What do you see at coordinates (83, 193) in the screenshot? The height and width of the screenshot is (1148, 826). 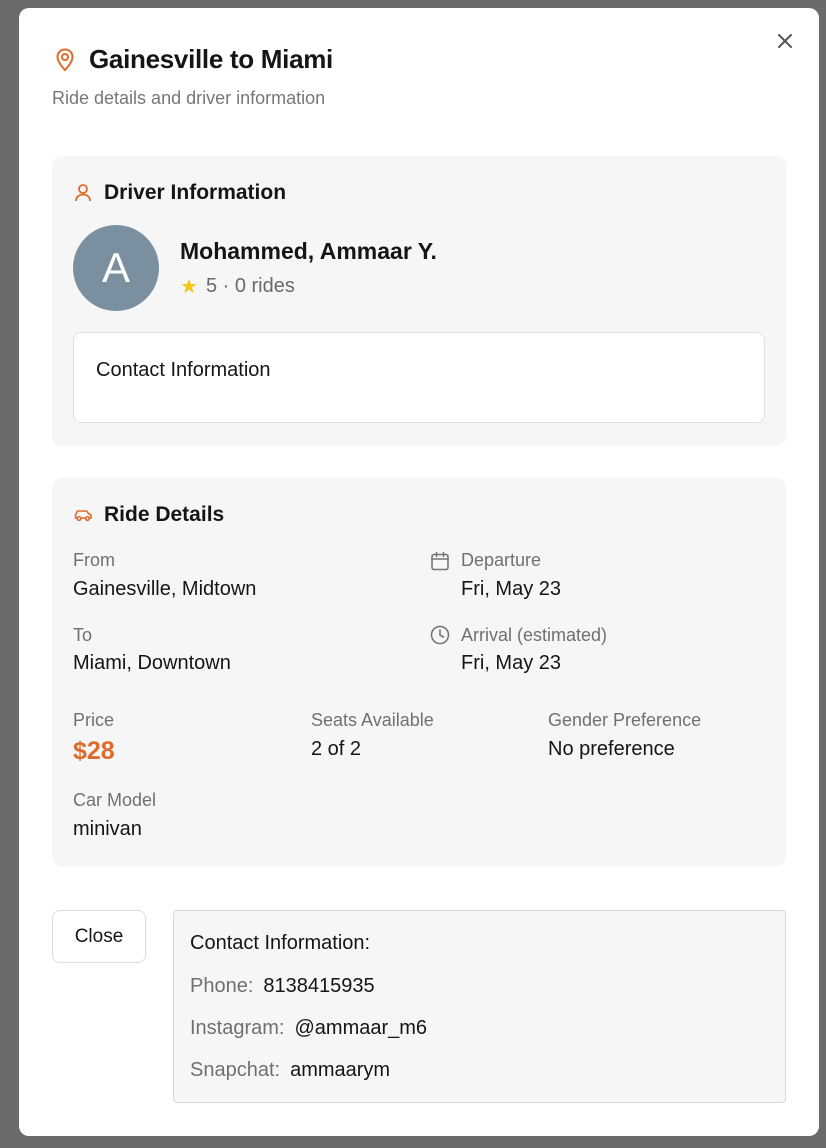 I see `user-icon` at bounding box center [83, 193].